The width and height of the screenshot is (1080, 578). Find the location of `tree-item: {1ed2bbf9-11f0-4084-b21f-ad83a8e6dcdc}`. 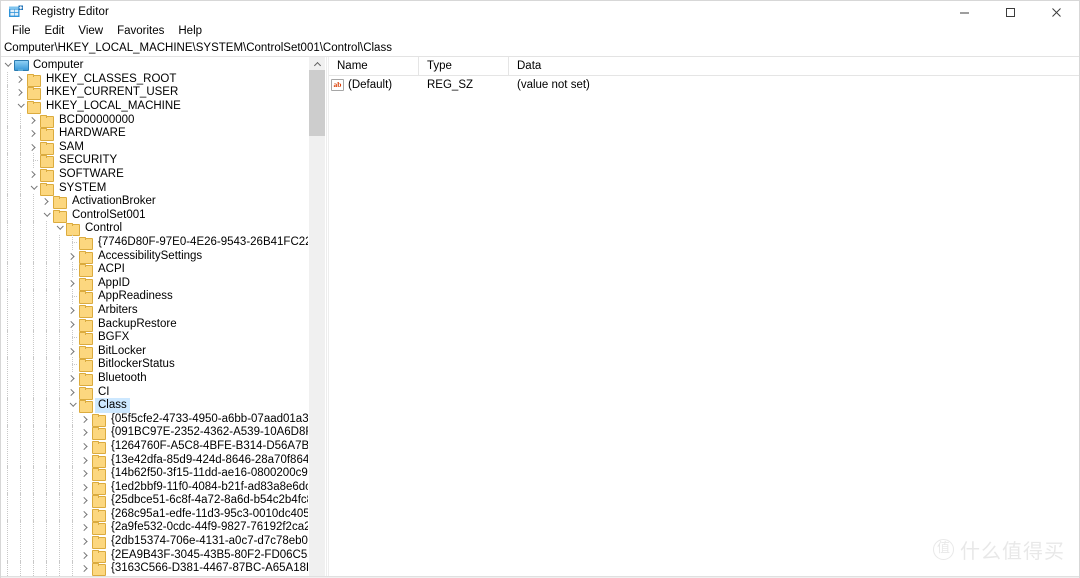

tree-item: {1ed2bbf9-11f0-4084-b21f-ad83a8e6dcdc} is located at coordinates (154, 487).